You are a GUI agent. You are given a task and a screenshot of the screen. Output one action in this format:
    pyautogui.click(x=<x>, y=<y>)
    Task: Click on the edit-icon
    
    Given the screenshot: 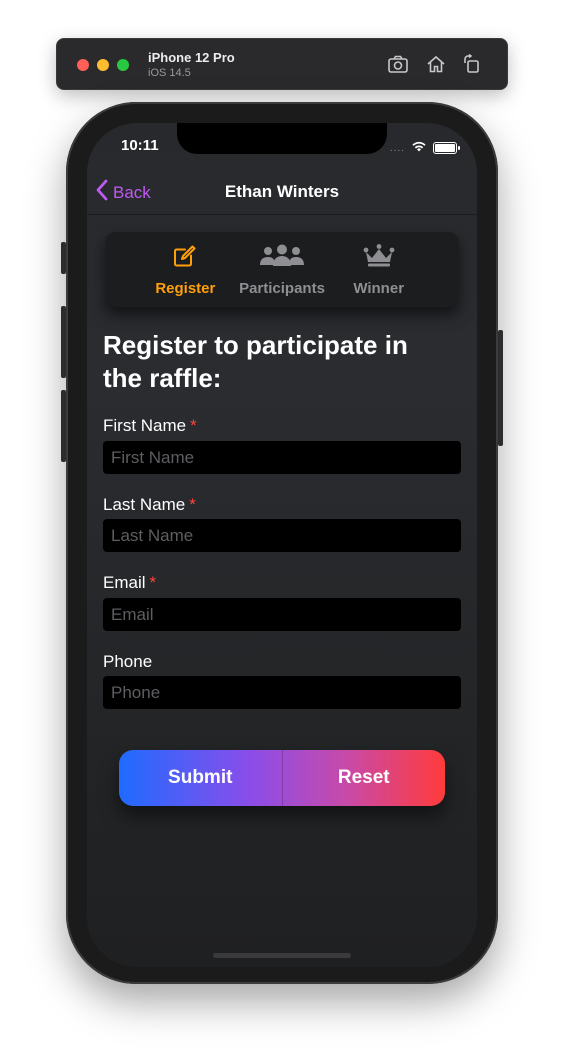 What is the action you would take?
    pyautogui.click(x=185, y=258)
    